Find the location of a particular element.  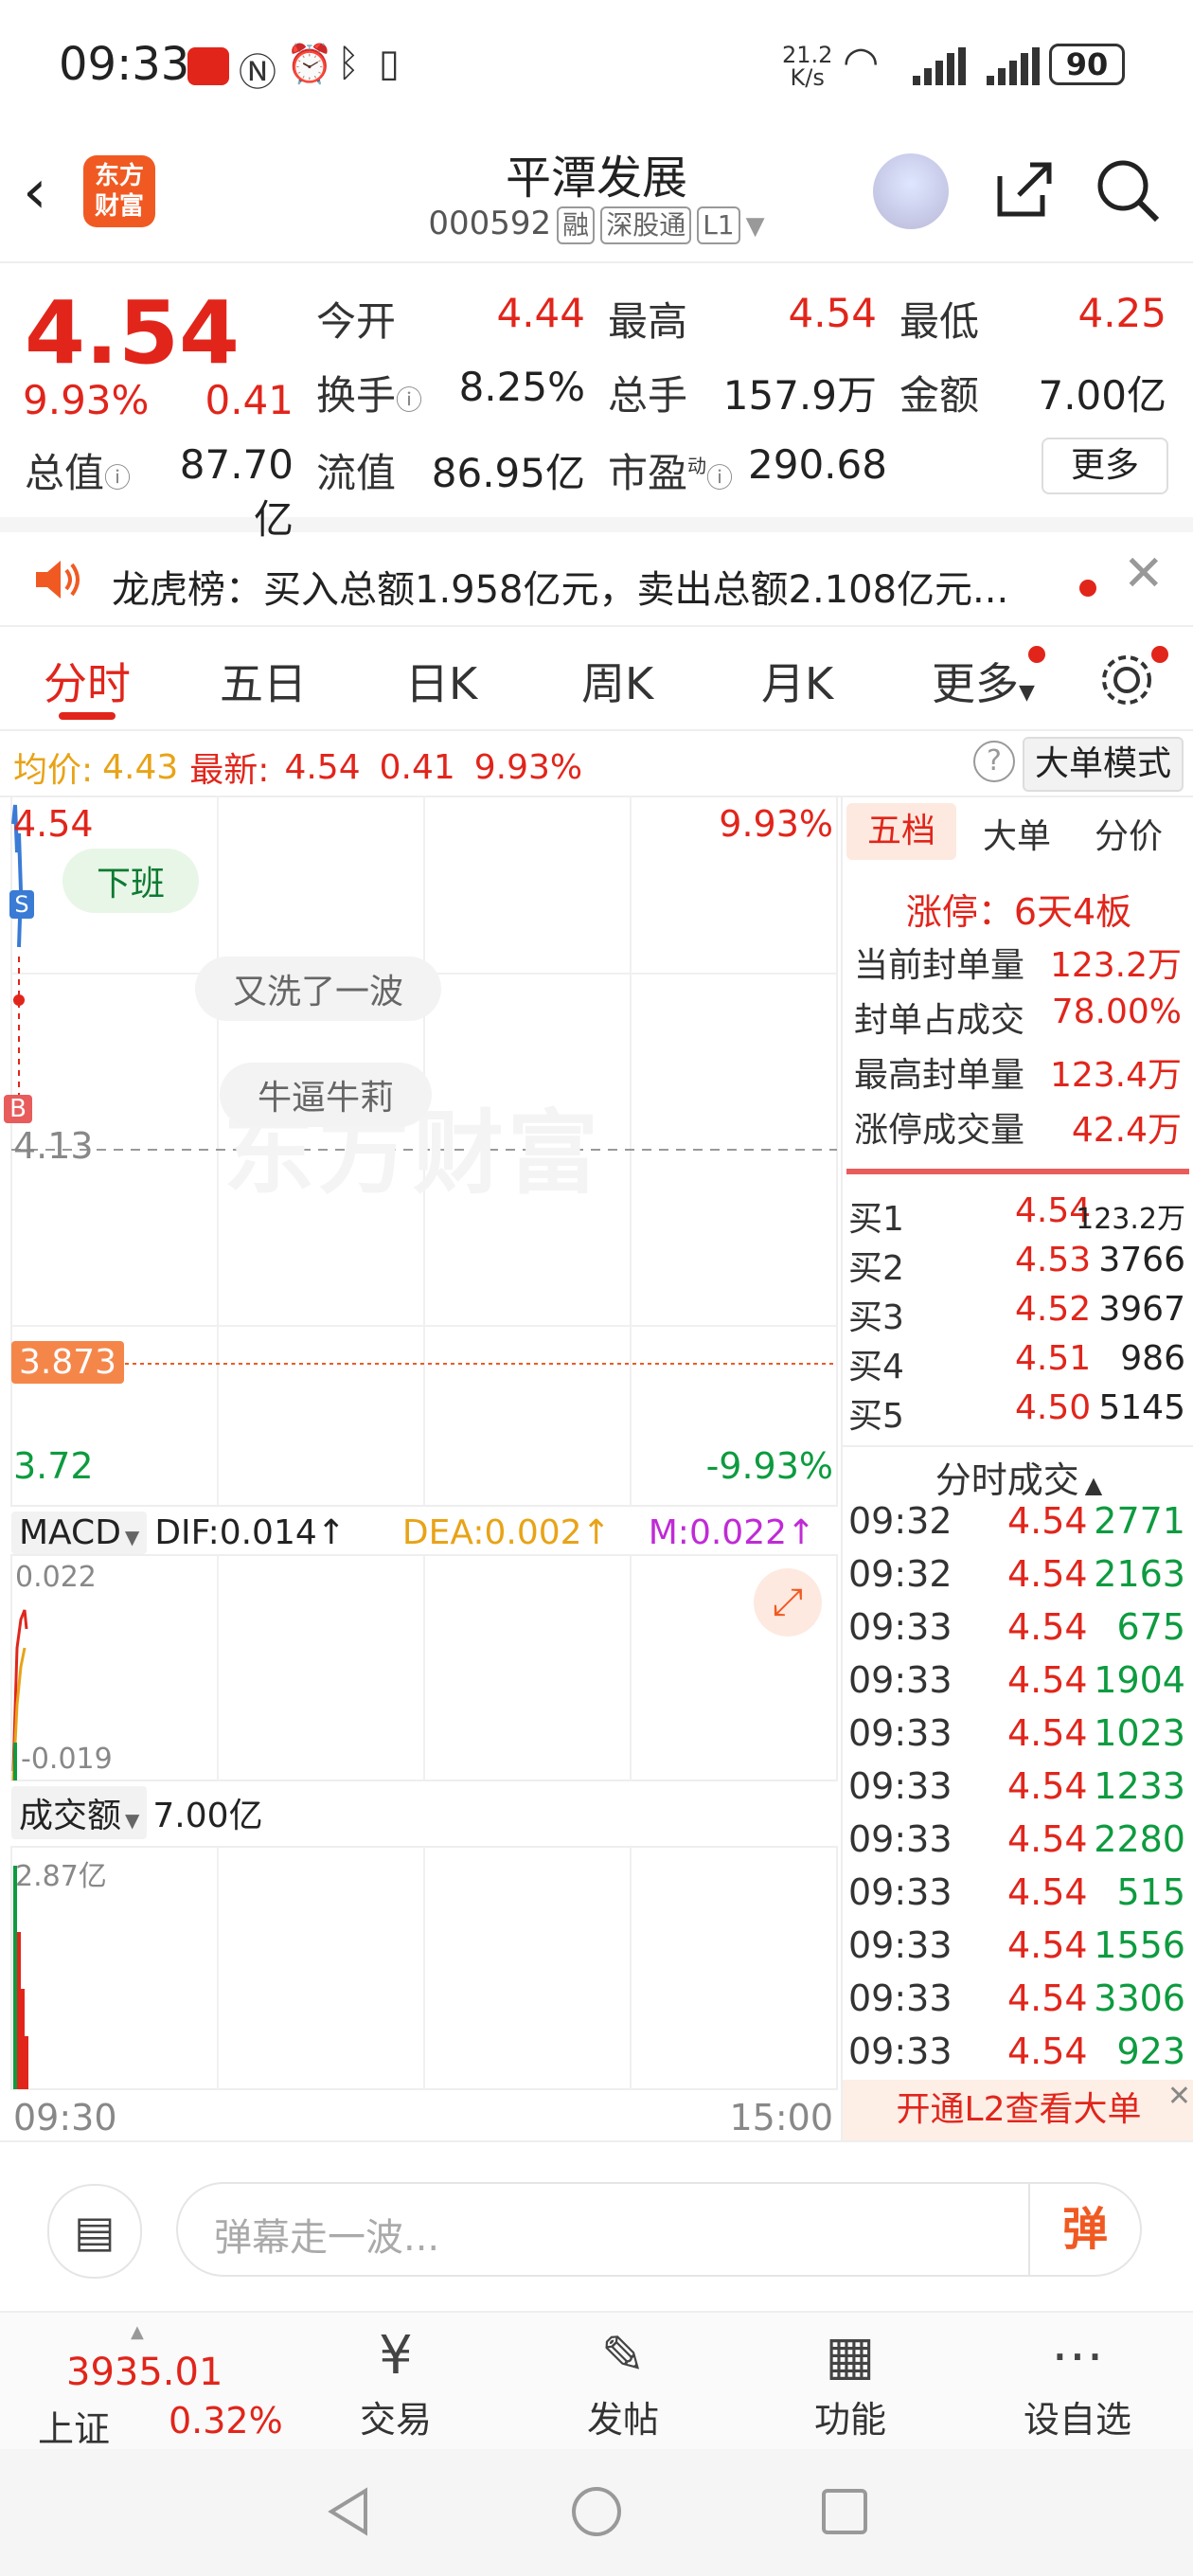

tab-monthly-k: 月K is located at coordinates (797, 681).